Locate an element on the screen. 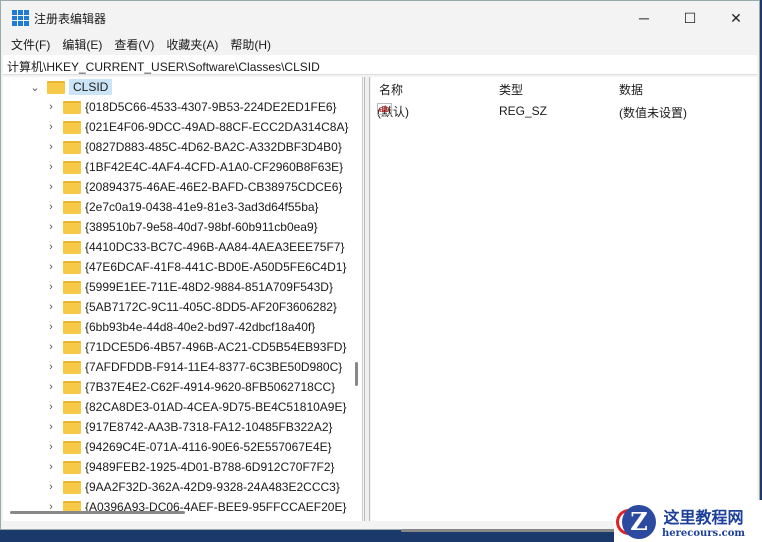 The width and height of the screenshot is (762, 542). tree-node: › {917E8742-AA3B-7318-FA12-10485FB322A2} is located at coordinates (182, 427).